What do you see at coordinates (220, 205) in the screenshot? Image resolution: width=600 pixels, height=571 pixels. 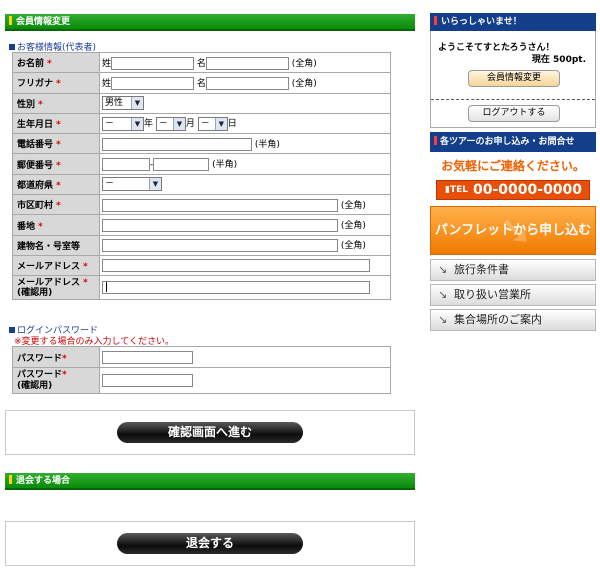 I see `city-input` at bounding box center [220, 205].